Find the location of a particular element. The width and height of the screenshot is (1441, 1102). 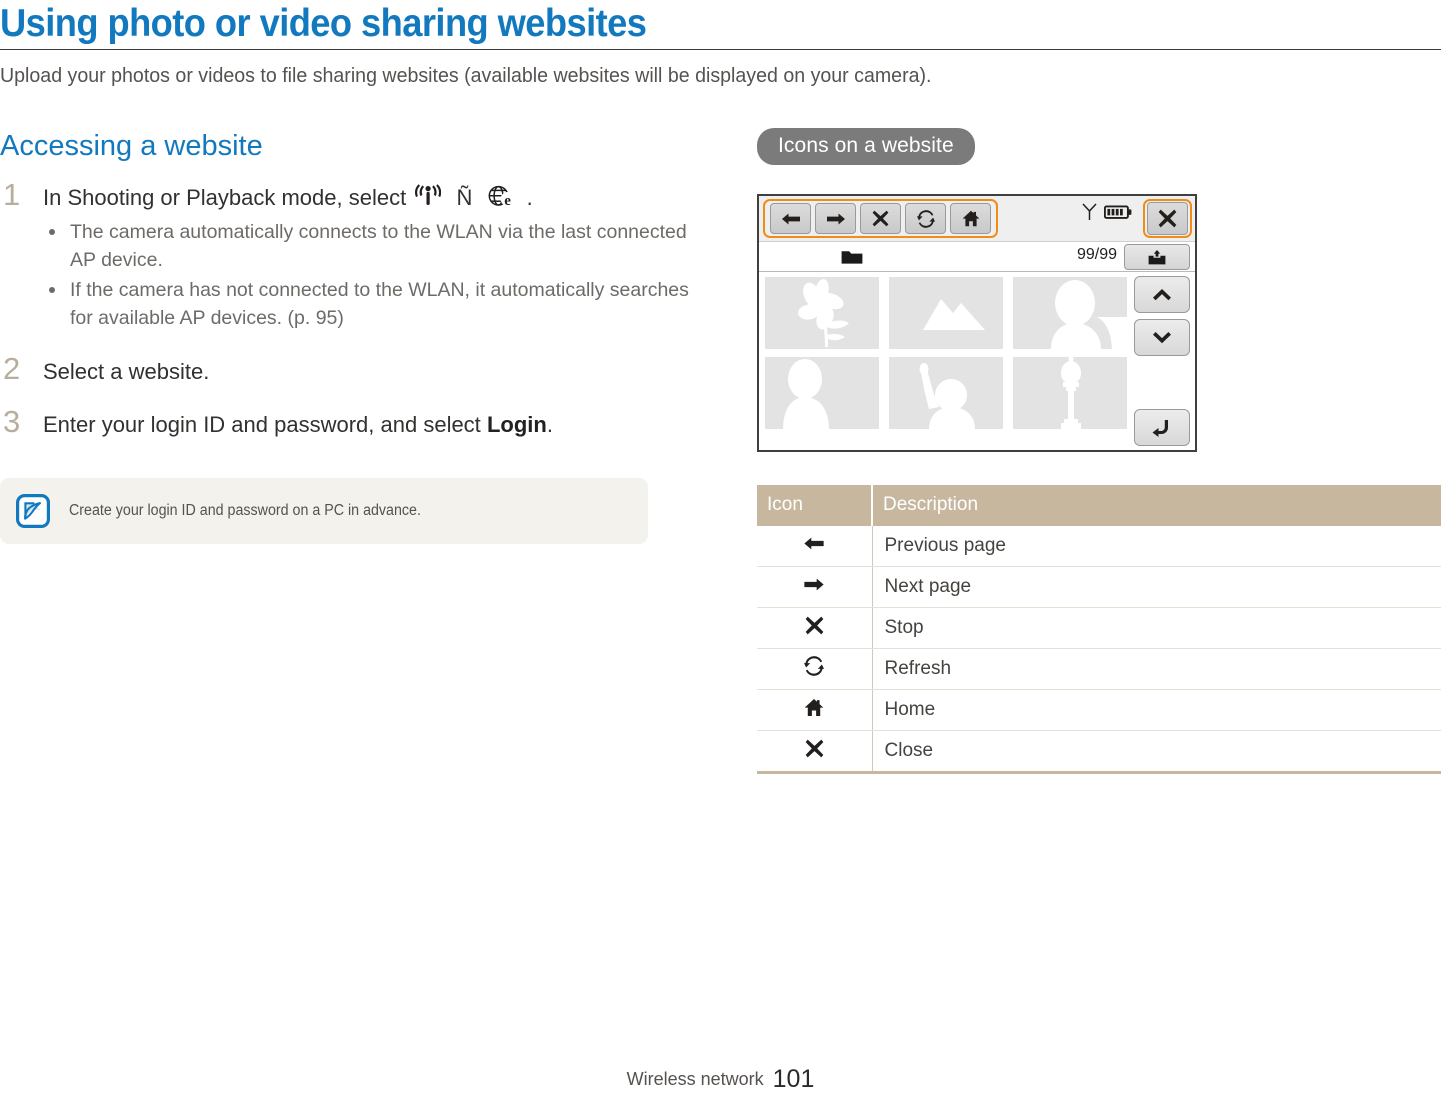

page-footer: Wireless network 101 is located at coordinates (720, 1079).